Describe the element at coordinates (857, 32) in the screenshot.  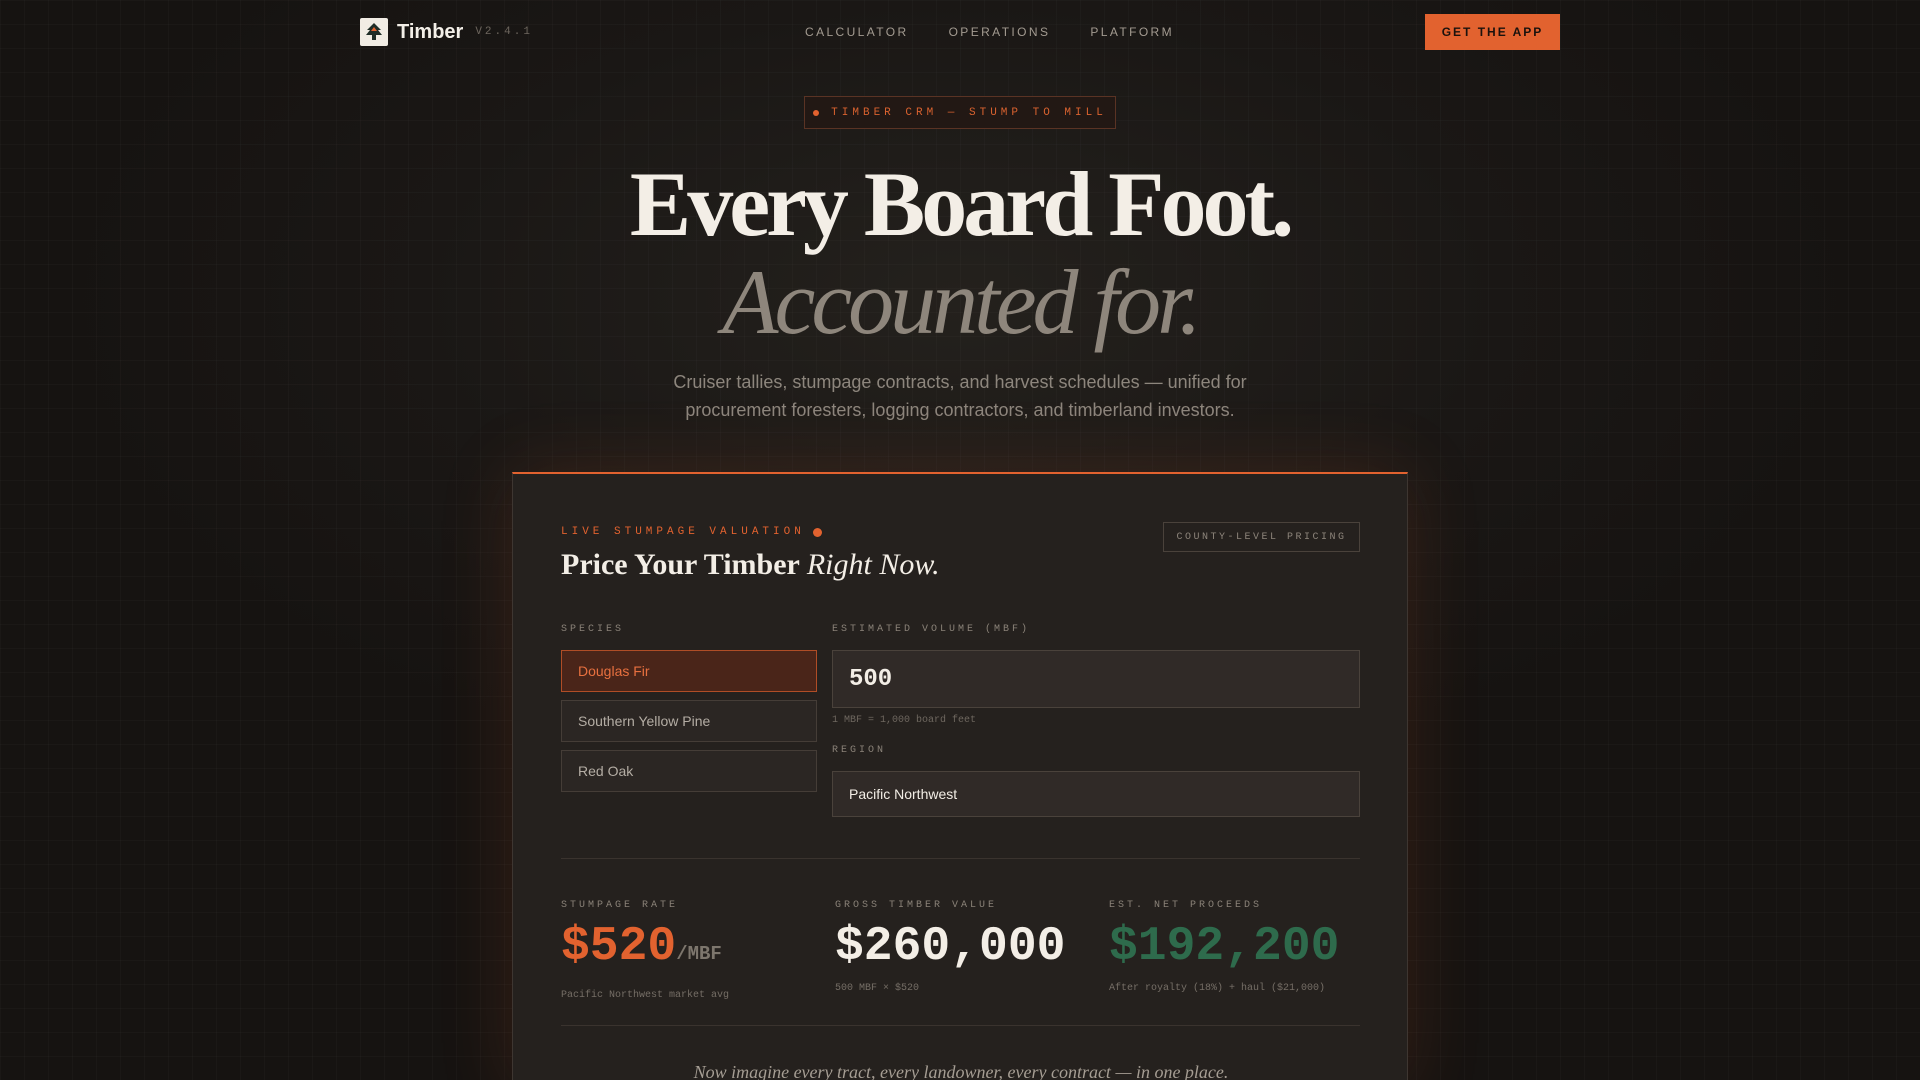
I see `nav-link-calculator: CALCULATOR` at that location.